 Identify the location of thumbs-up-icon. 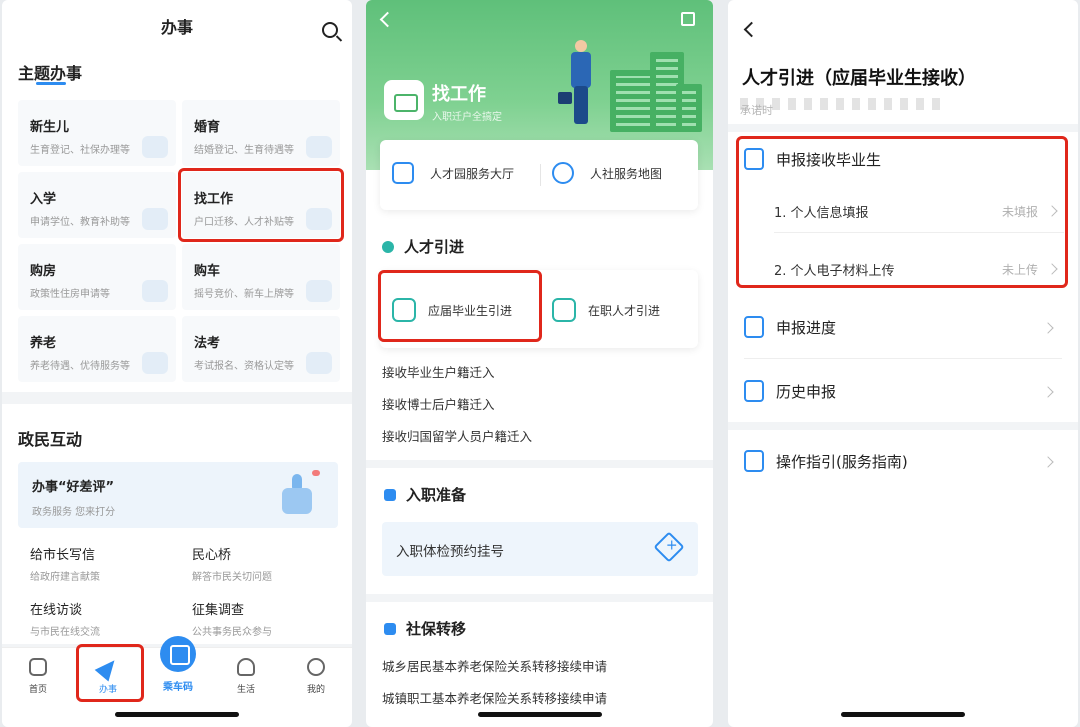
(298, 493).